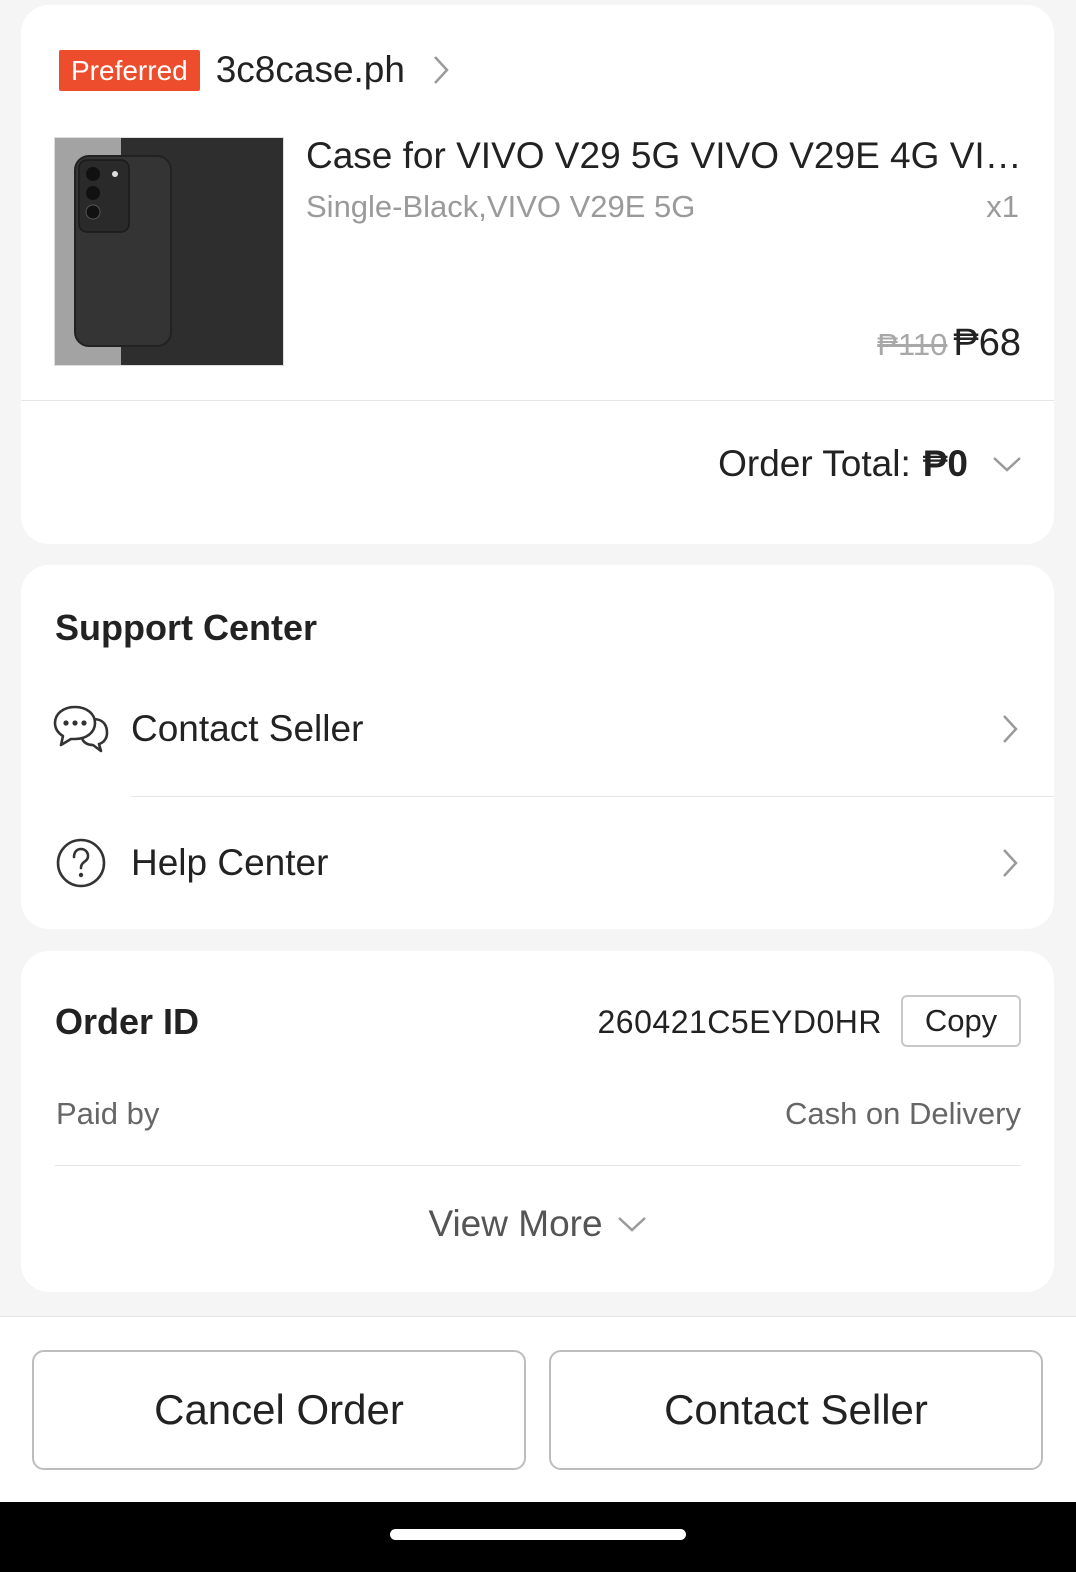 Image resolution: width=1076 pixels, height=1572 pixels. I want to click on product-variant: Single-Black,VIVO V29E 5G, so click(501, 206).